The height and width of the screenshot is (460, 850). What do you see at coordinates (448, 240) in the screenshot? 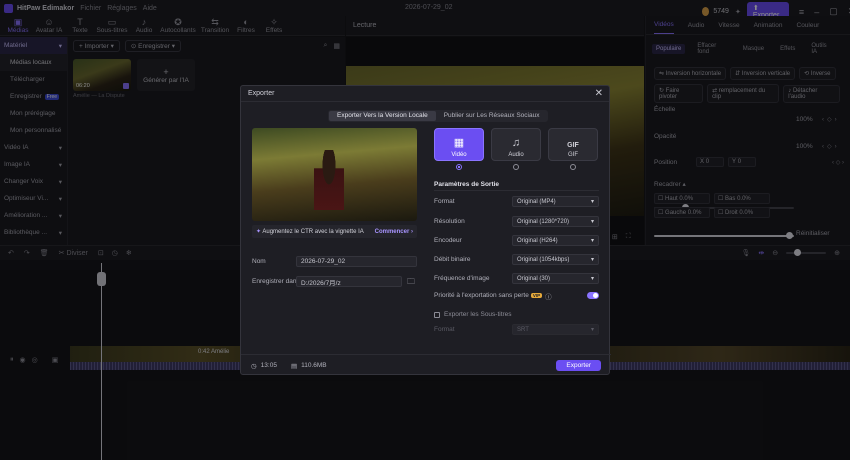
I see `param-label: Encodeur` at bounding box center [448, 240].